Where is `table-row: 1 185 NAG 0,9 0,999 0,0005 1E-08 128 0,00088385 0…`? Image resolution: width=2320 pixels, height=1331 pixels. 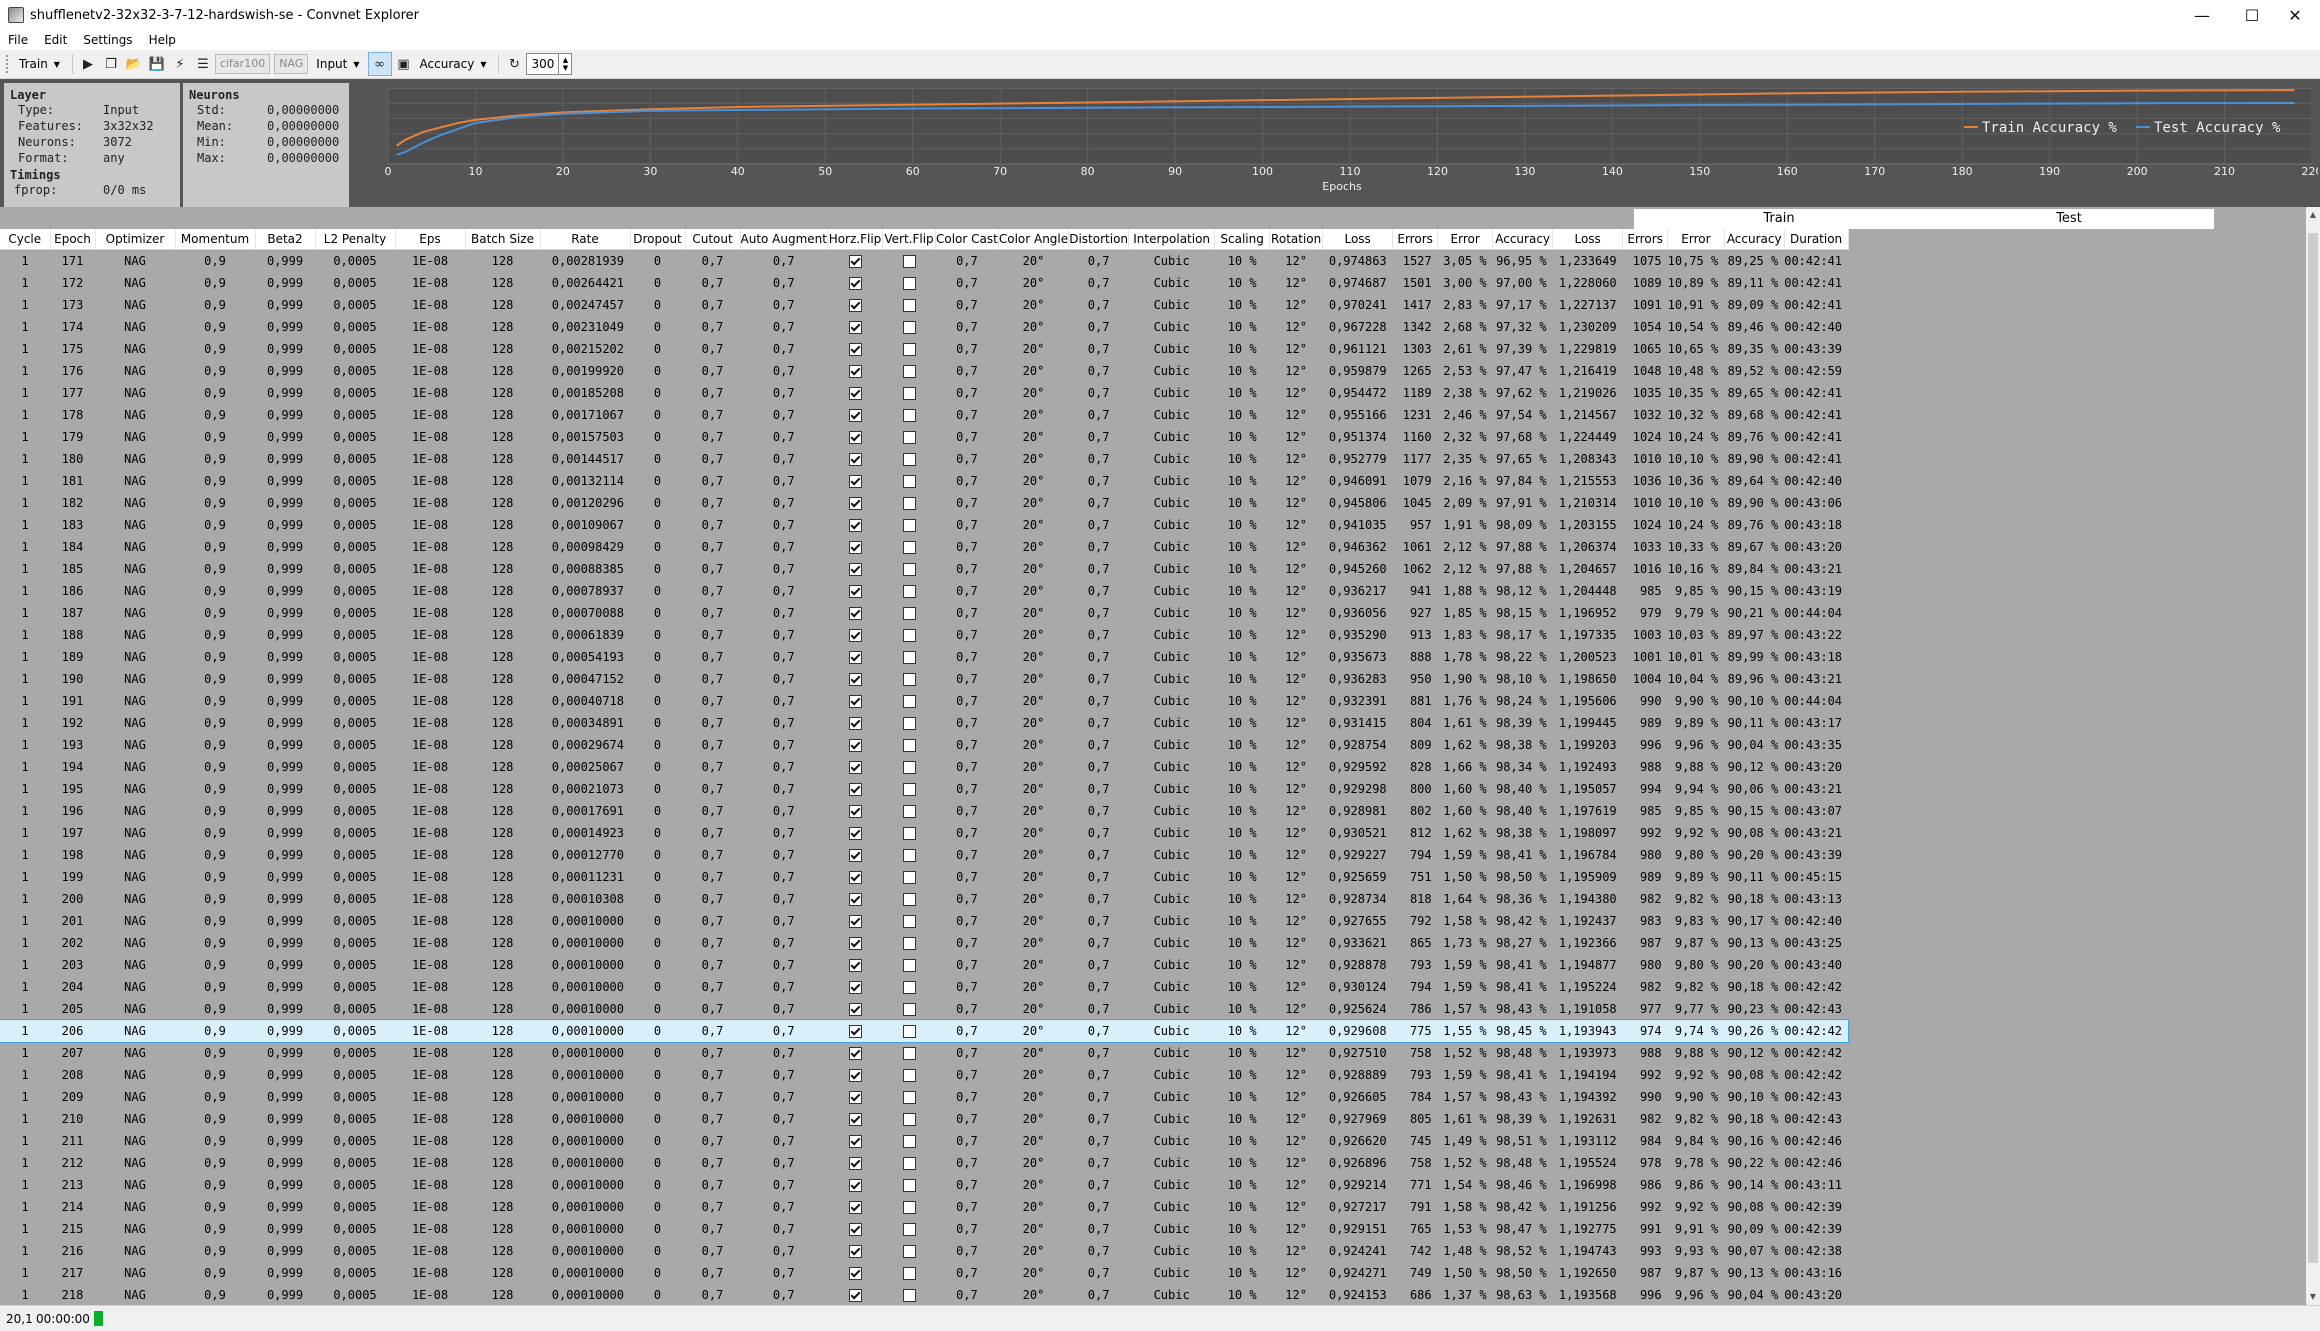
table-row: 1 185 NAG 0,9 0,999 0,0005 1E-08 128 0,00088385 0… is located at coordinates (924, 569).